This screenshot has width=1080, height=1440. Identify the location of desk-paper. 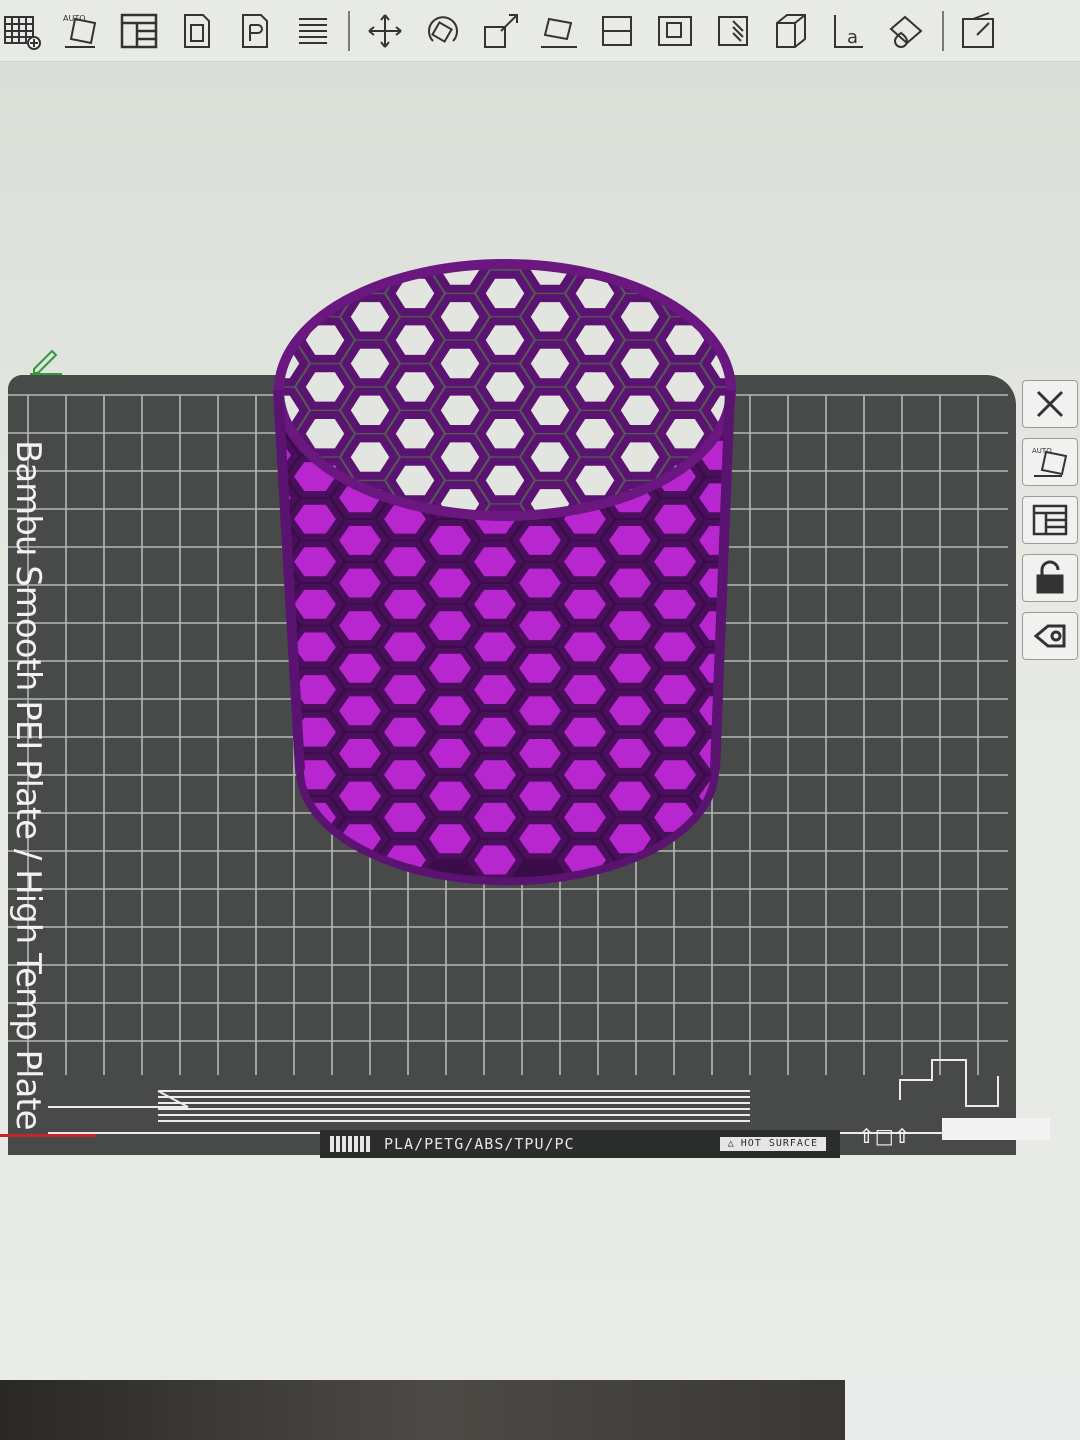
(962, 1410).